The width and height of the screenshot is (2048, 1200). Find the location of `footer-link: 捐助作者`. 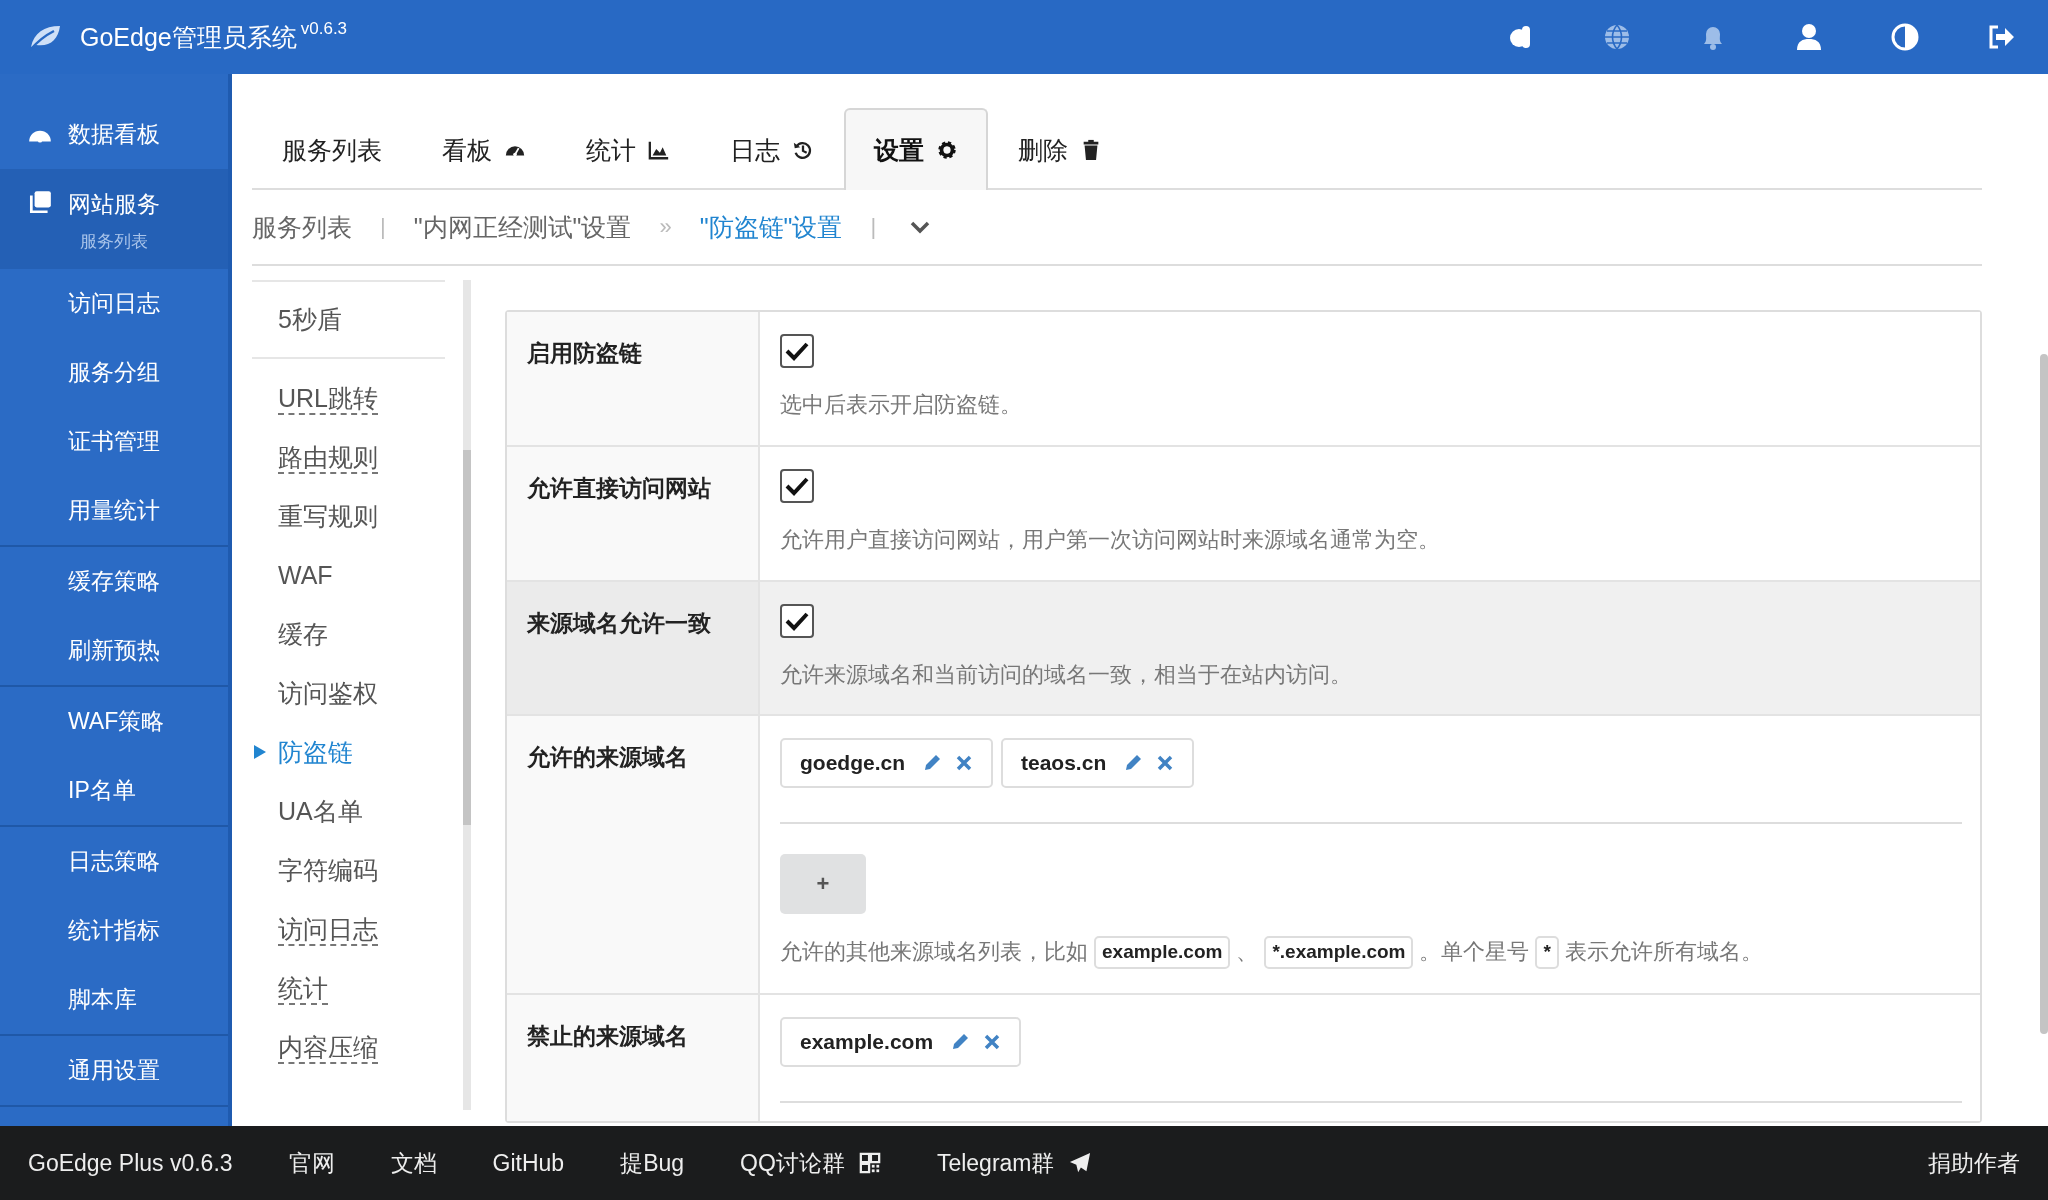

footer-link: 捐助作者 is located at coordinates (1974, 1163).